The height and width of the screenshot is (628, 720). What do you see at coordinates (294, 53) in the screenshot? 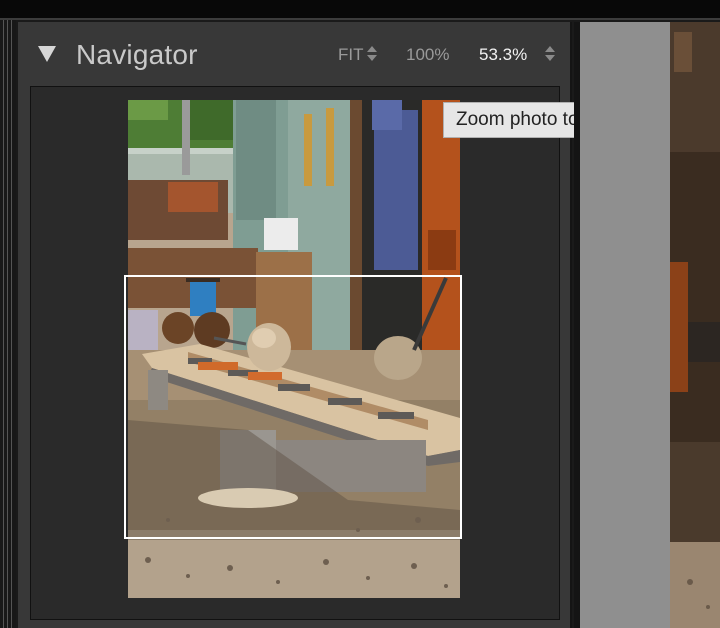
I see `navigator-header: Navigator FIT 100% 53.3%` at bounding box center [294, 53].